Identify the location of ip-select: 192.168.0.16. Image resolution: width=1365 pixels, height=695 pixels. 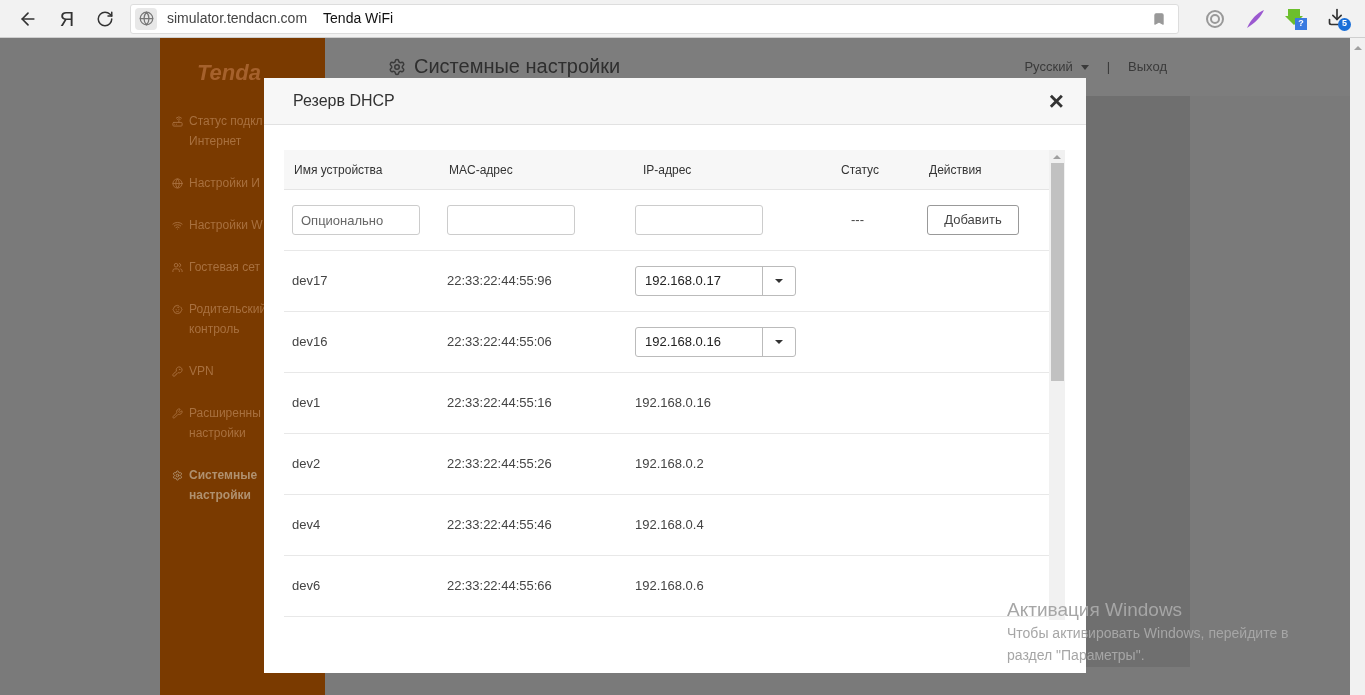
(715, 342).